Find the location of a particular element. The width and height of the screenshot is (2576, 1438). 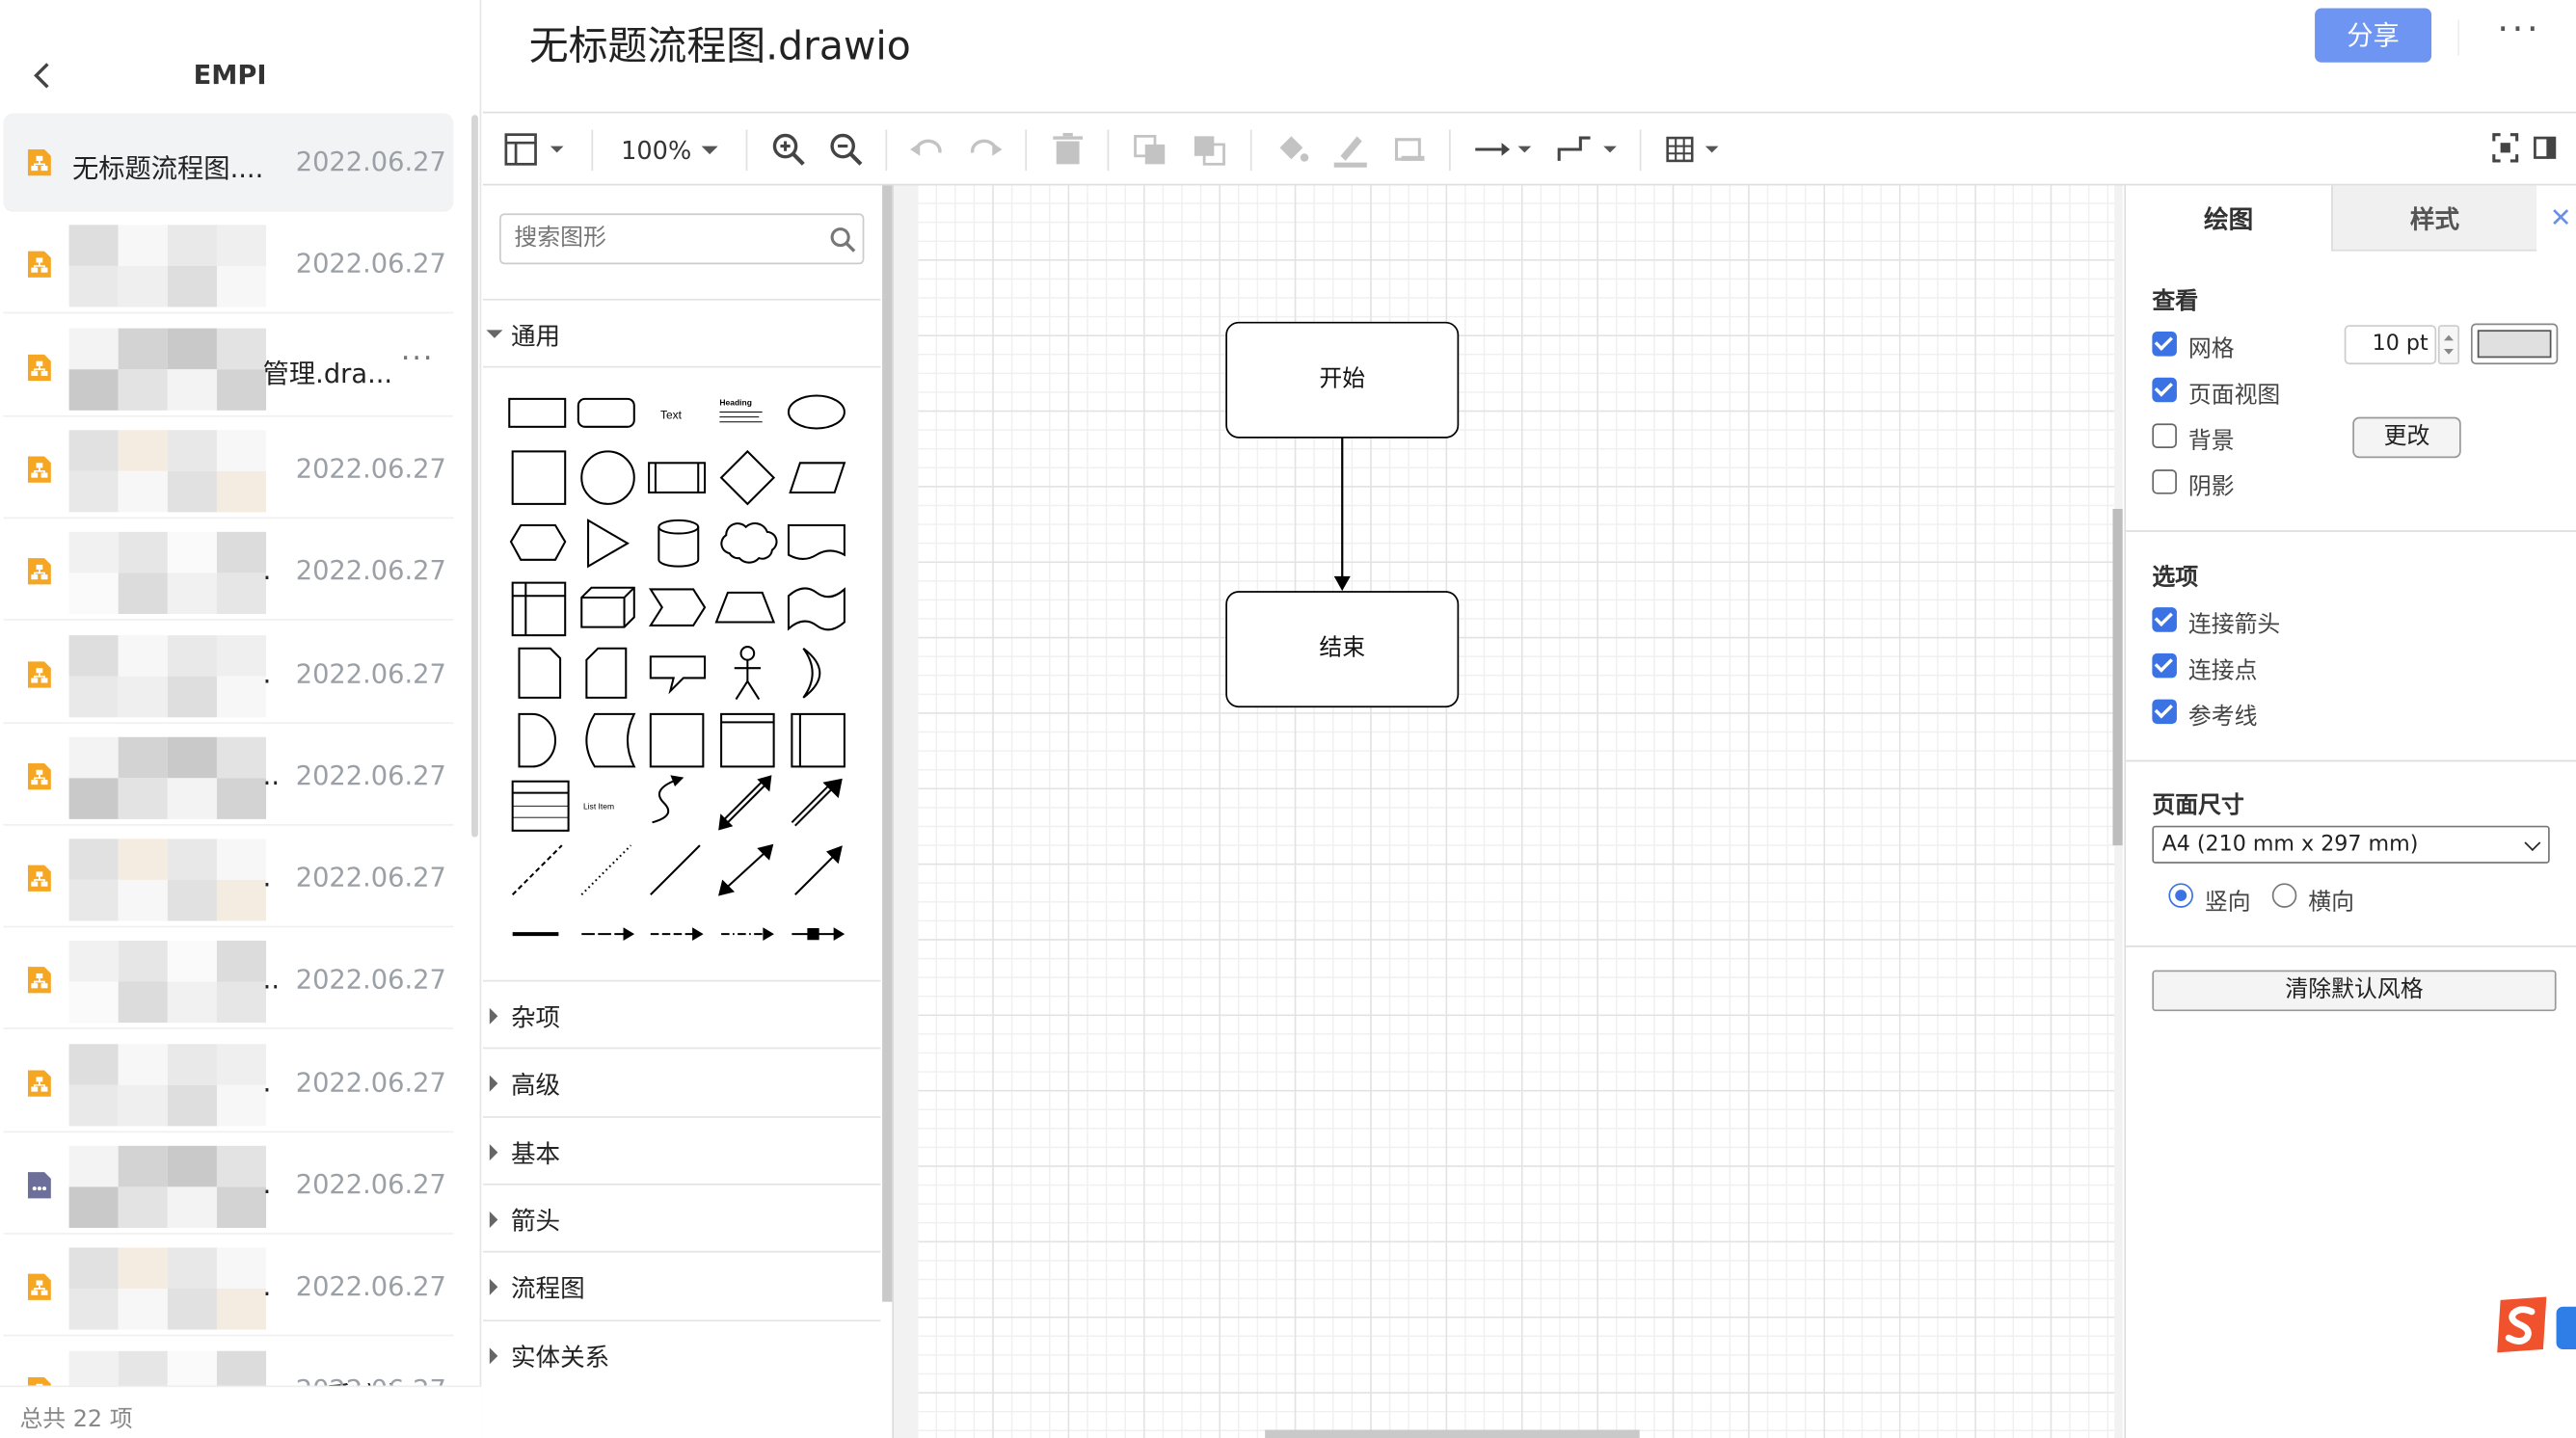

background-checkbox is located at coordinates (2164, 435).